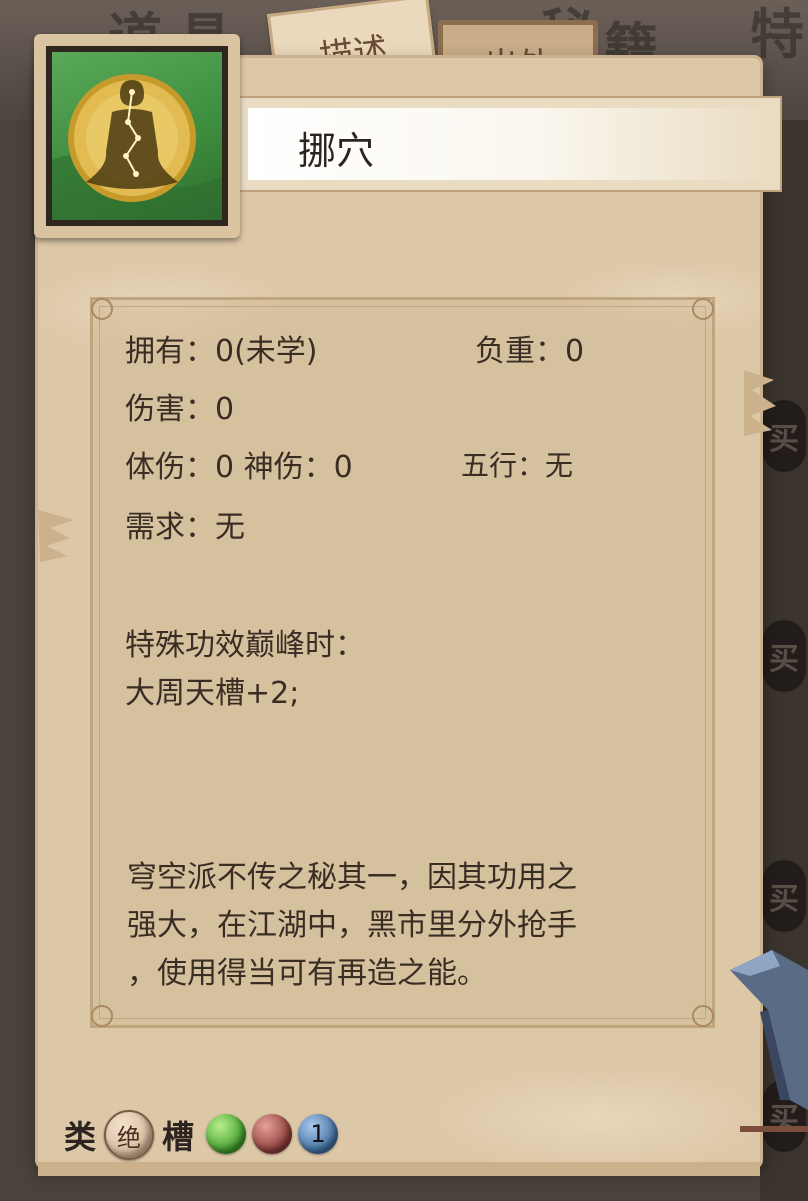 This screenshot has width=808, height=1201. I want to click on item-name: 挪穴, so click(336, 151).